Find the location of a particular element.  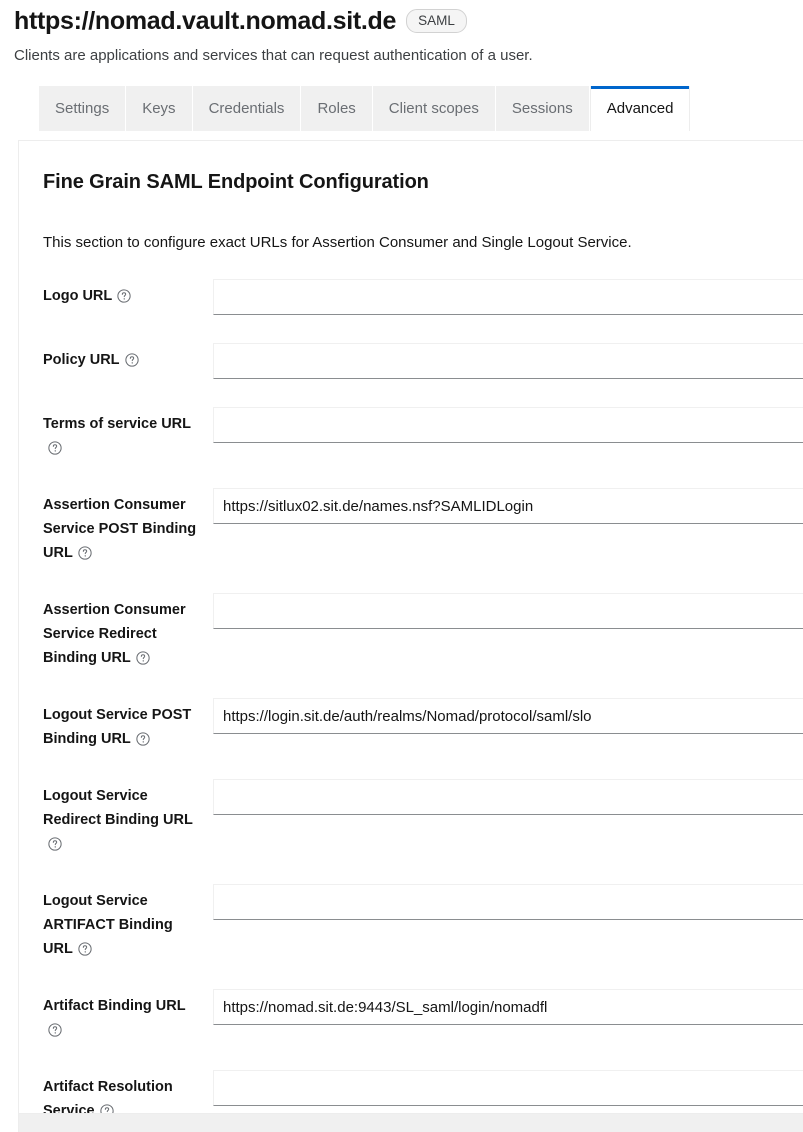

form-row-terms-of-service-url: Terms of service URL is located at coordinates (423, 433).